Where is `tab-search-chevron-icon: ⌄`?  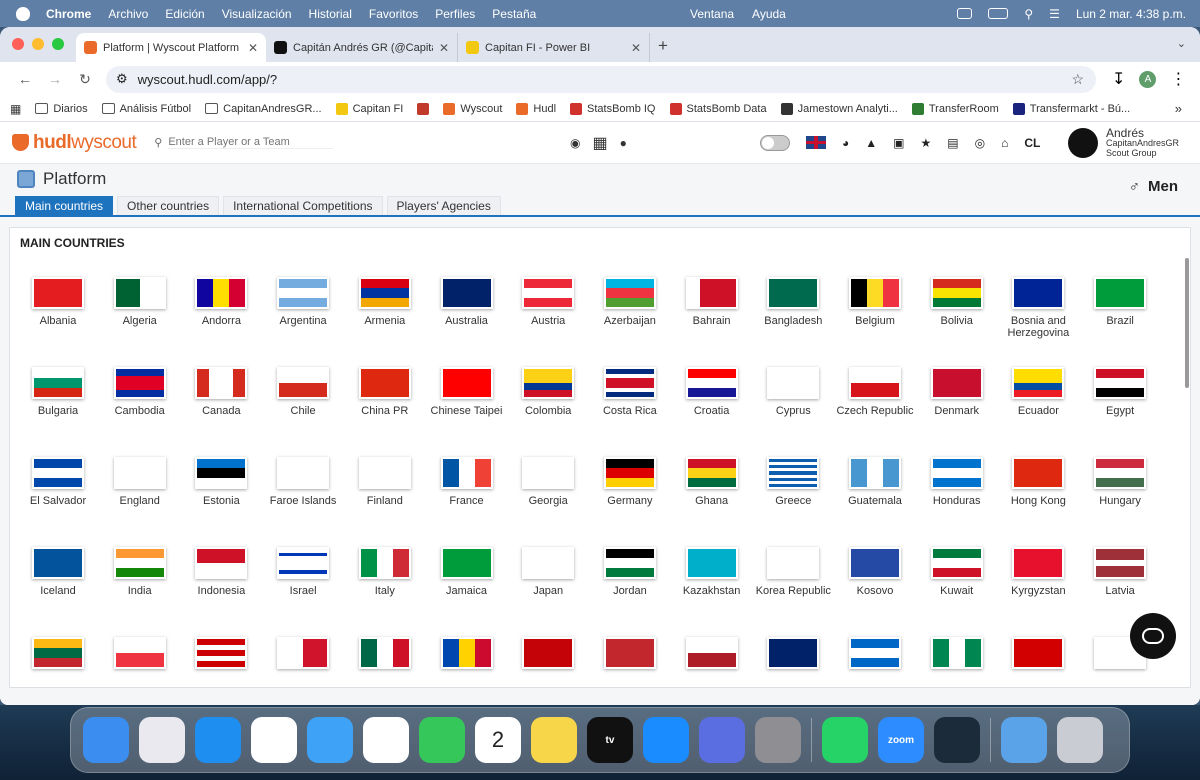 tab-search-chevron-icon: ⌄ is located at coordinates (1181, 43).